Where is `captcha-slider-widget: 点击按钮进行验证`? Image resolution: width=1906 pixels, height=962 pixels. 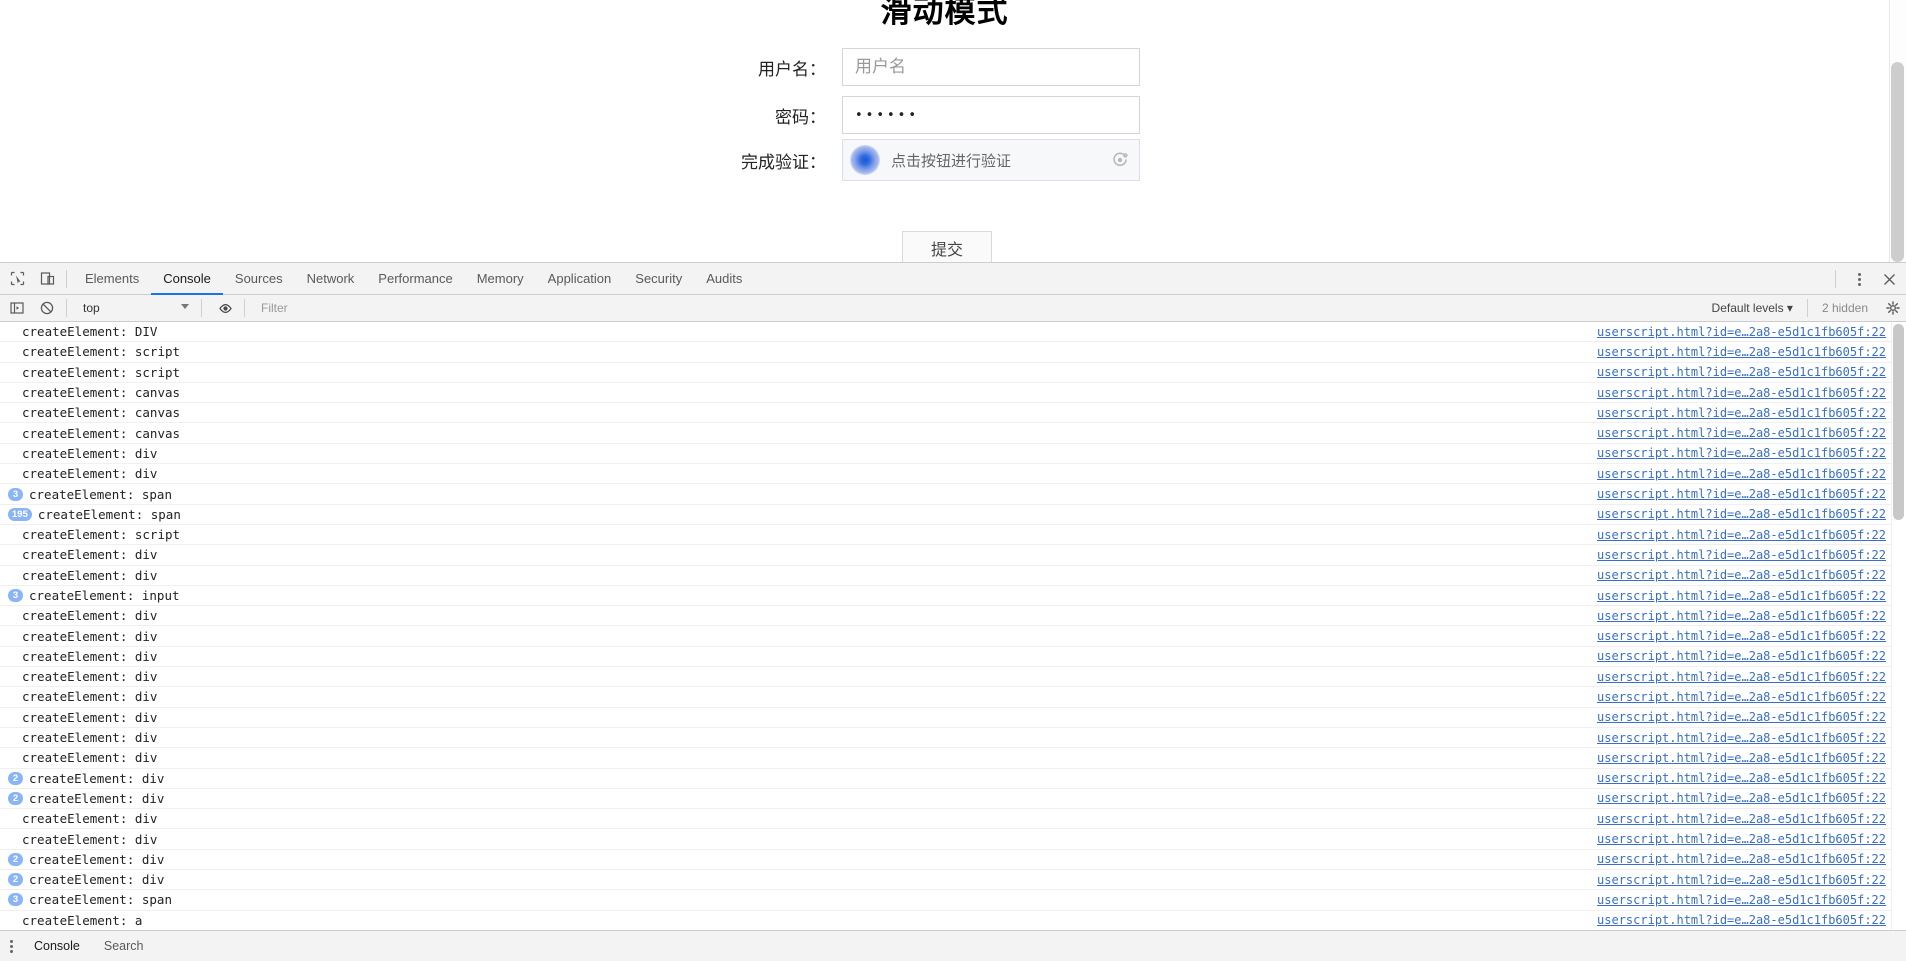
captcha-slider-widget: 点击按钮进行验证 is located at coordinates (991, 160).